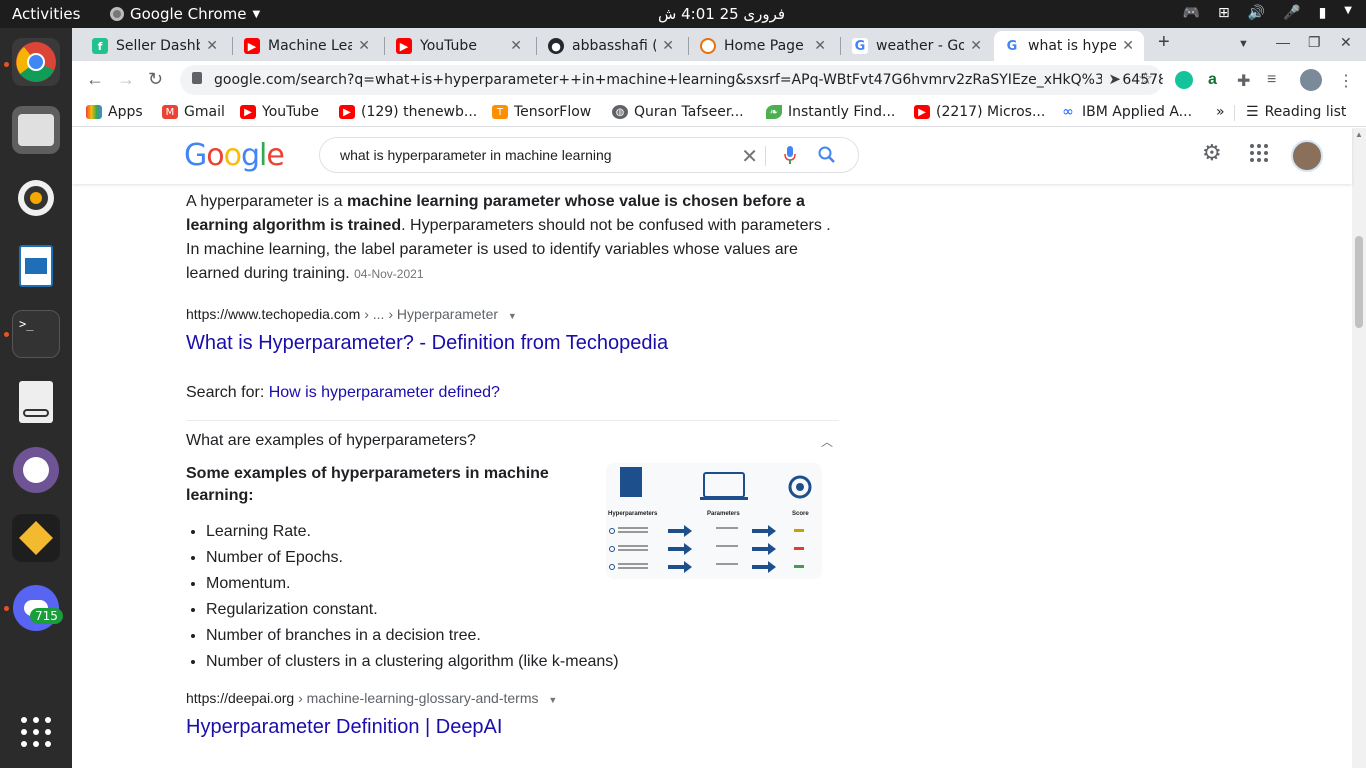  Describe the element at coordinates (917, 46) in the screenshot. I see `tab-weather: G weather - Go ✕` at that location.